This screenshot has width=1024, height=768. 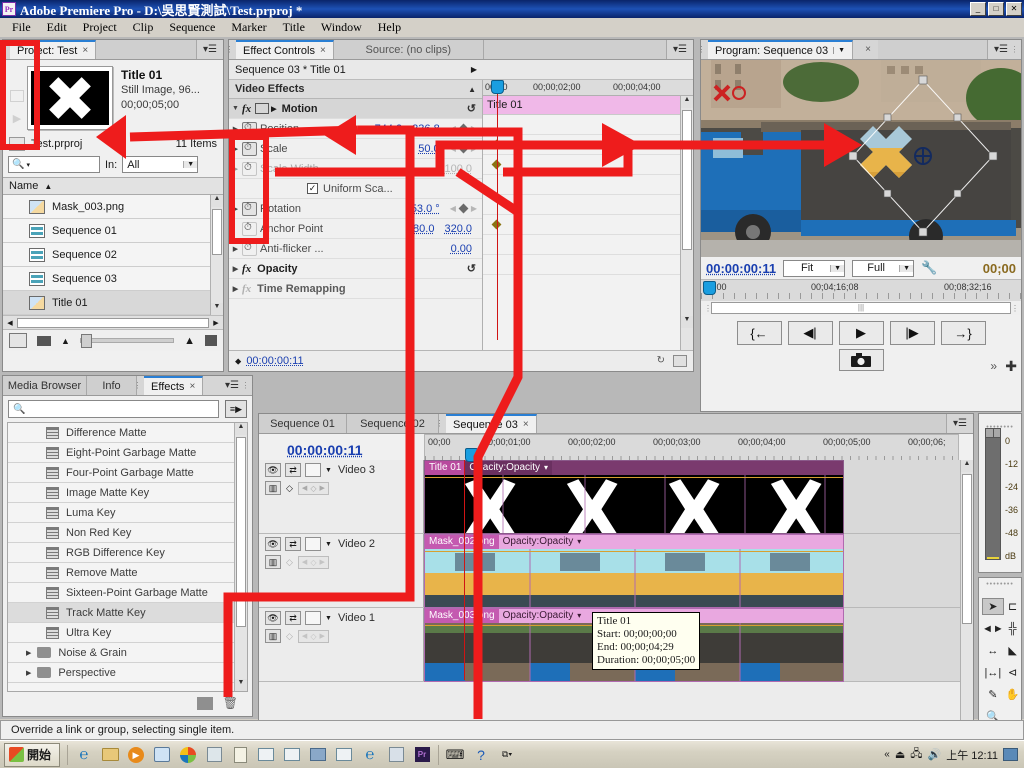 I want to click on start-button: 開始, so click(x=32, y=754).